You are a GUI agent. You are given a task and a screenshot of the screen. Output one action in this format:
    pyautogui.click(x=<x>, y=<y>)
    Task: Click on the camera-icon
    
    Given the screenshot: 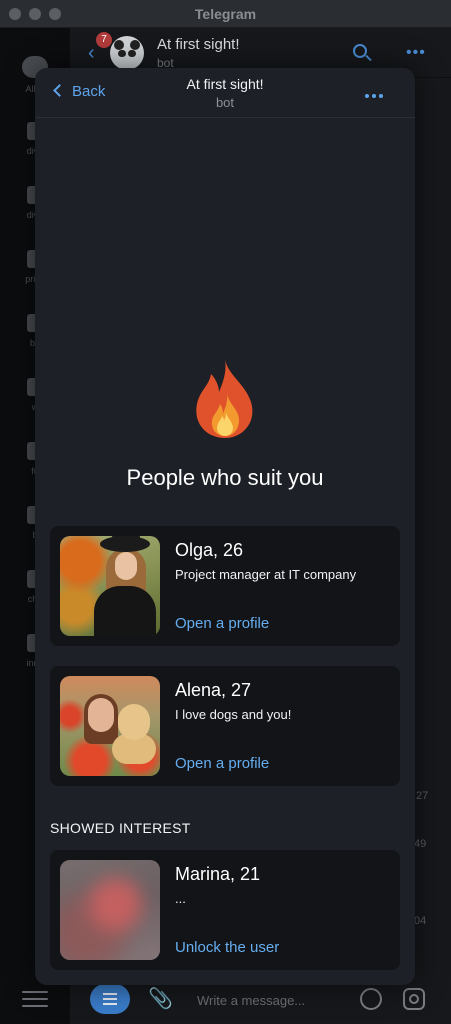 What is the action you would take?
    pyautogui.click(x=414, y=999)
    